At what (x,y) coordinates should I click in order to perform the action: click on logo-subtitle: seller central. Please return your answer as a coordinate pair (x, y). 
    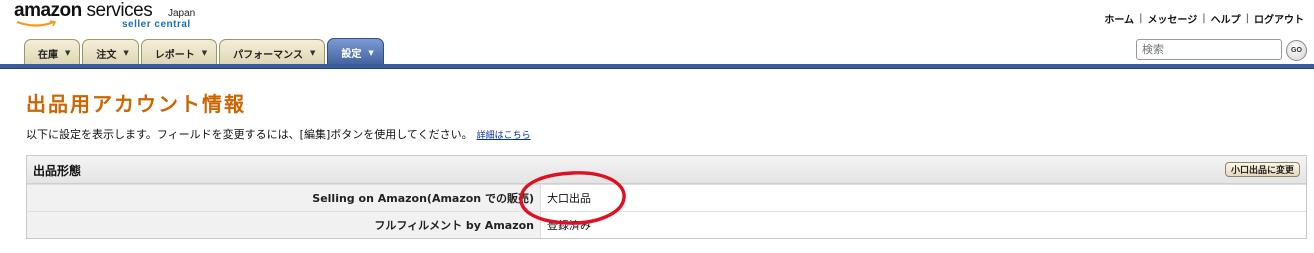
    Looking at the image, I should click on (156, 24).